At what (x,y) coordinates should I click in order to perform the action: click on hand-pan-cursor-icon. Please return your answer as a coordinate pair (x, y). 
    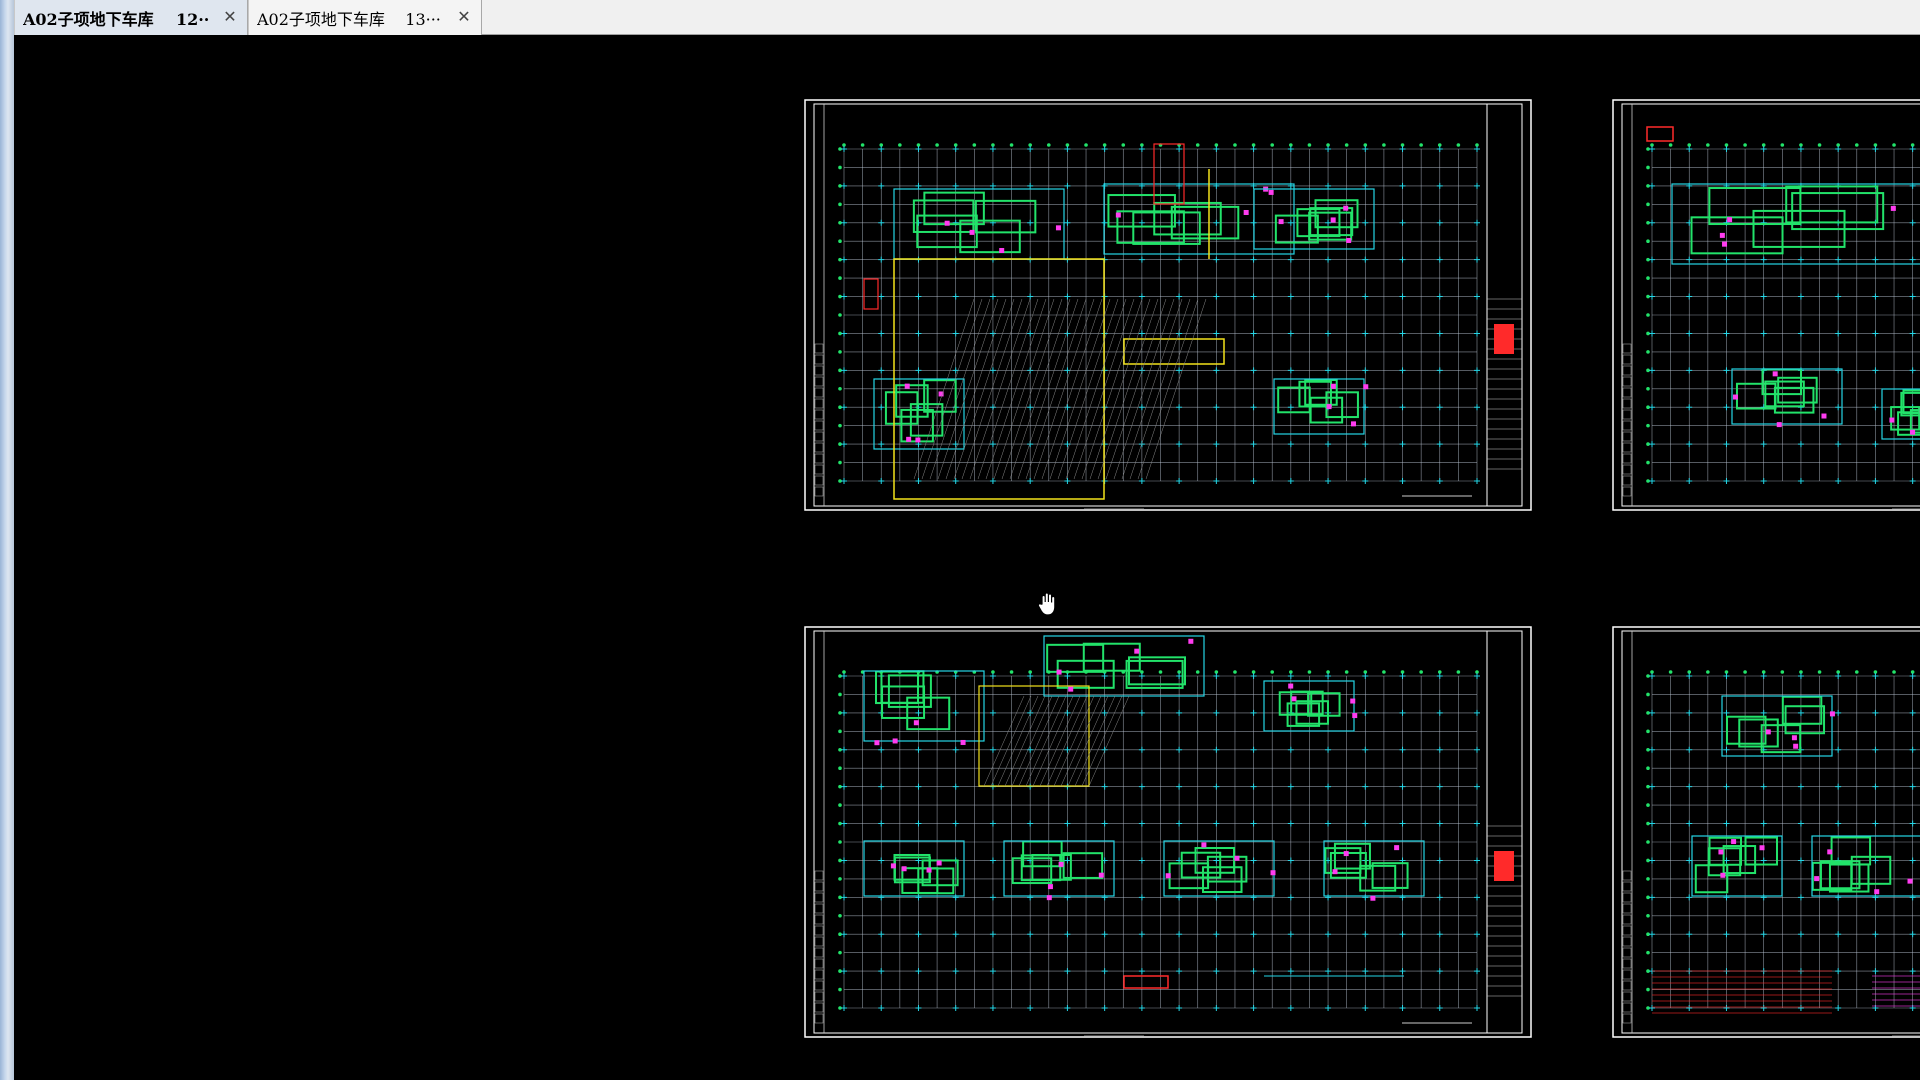
    Looking at the image, I should click on (1048, 606).